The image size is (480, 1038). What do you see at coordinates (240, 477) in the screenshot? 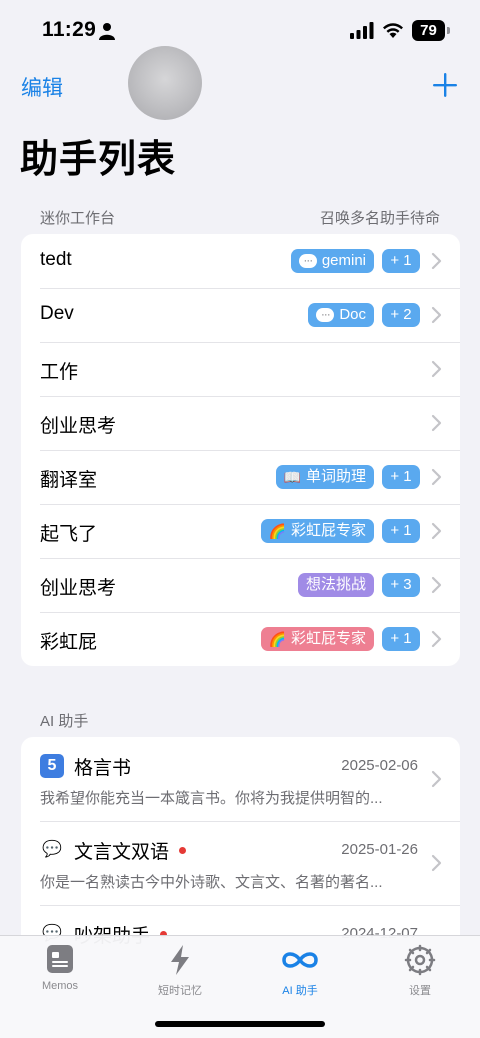
I see `workbench-row: 翻译室 📖 单词助理 + 1` at bounding box center [240, 477].